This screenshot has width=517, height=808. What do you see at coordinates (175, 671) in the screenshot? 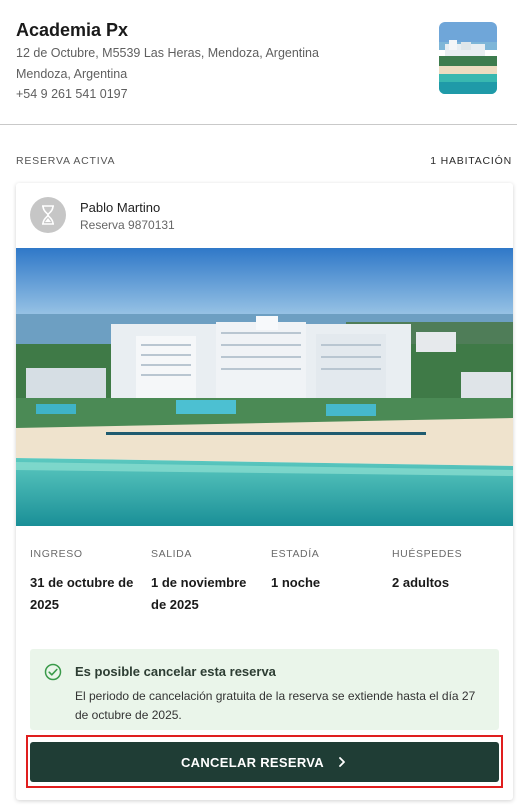
I see `cancellation-title: Es posible cancelar esta reserva` at bounding box center [175, 671].